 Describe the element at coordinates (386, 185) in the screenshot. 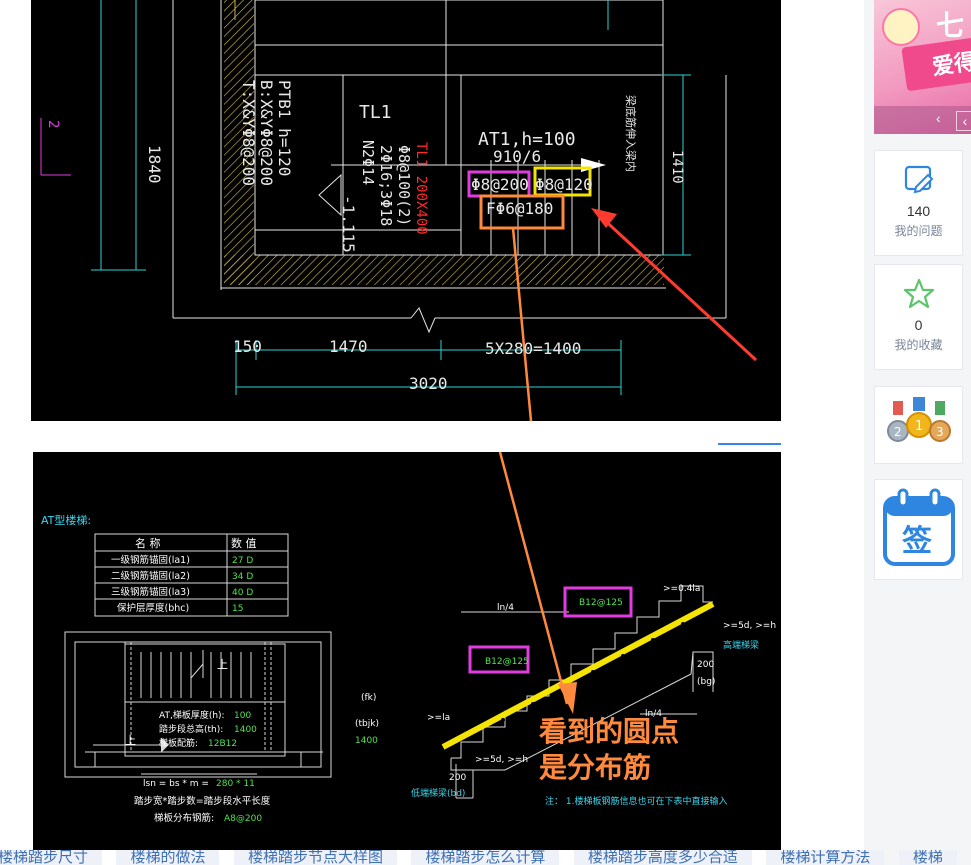

I see `tl1-b-label: 2Φ16;3Φ18` at that location.